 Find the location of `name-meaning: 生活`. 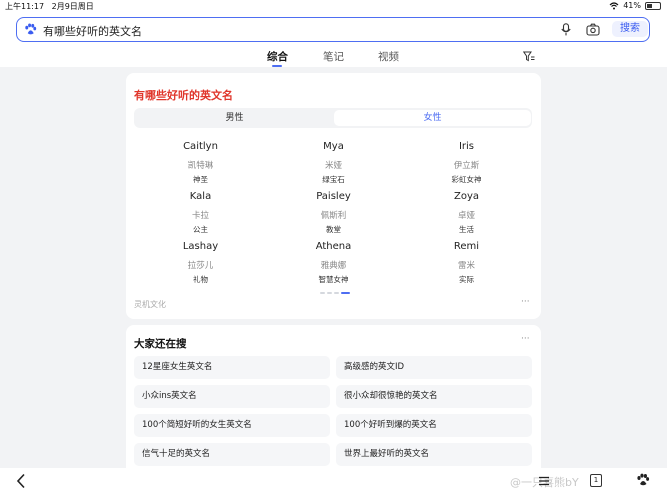

name-meaning: 生活 is located at coordinates (466, 229).